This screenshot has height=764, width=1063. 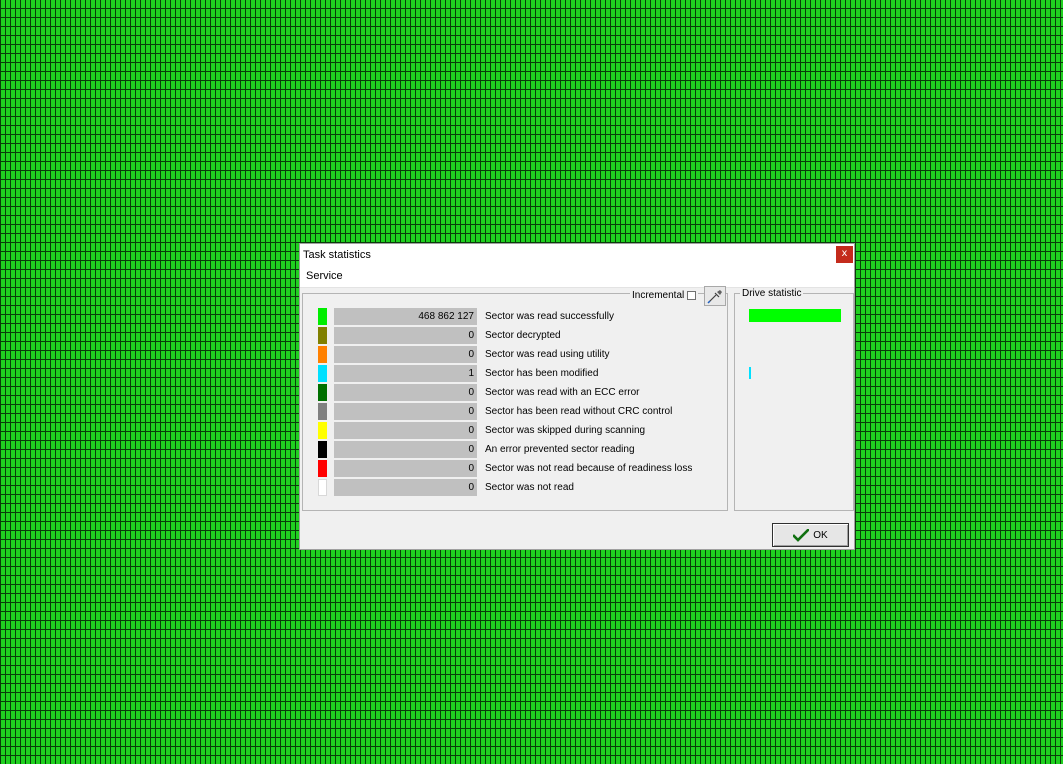 I want to click on menu-service: Service, so click(x=324, y=276).